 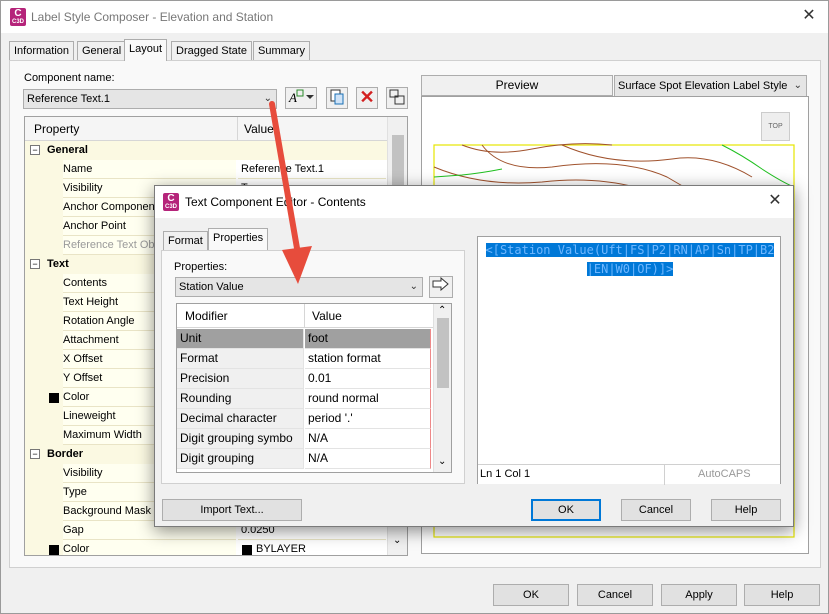 I want to click on annotation-arrow-head, so click(x=297, y=265).